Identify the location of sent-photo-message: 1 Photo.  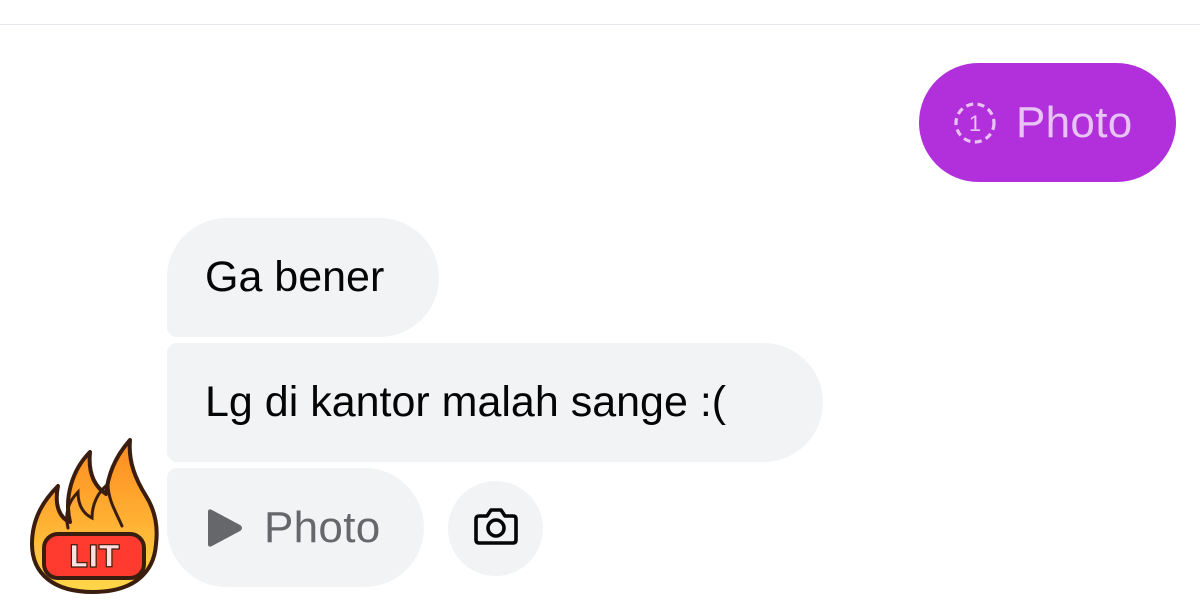
(1047, 122).